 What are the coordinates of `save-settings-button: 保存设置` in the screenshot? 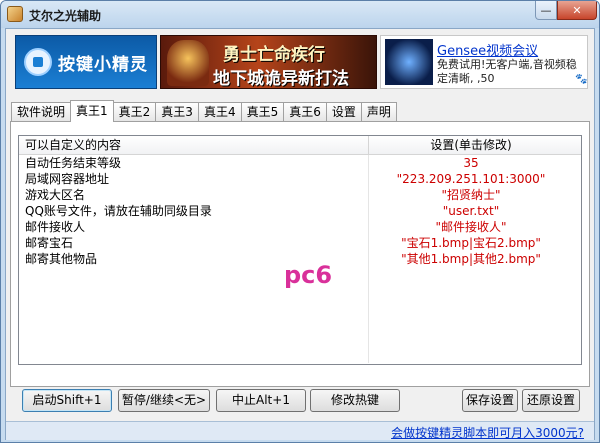 It's located at (490, 400).